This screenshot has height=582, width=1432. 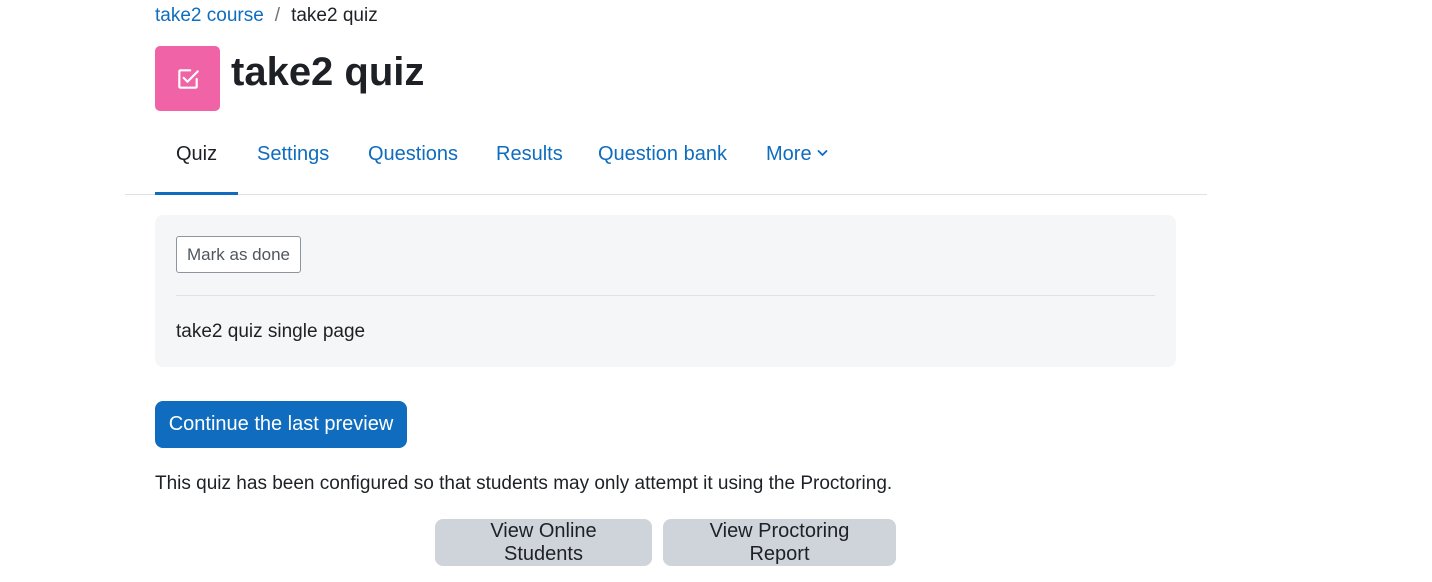 What do you see at coordinates (543, 542) in the screenshot?
I see `view-online-students-button: View Online Students` at bounding box center [543, 542].